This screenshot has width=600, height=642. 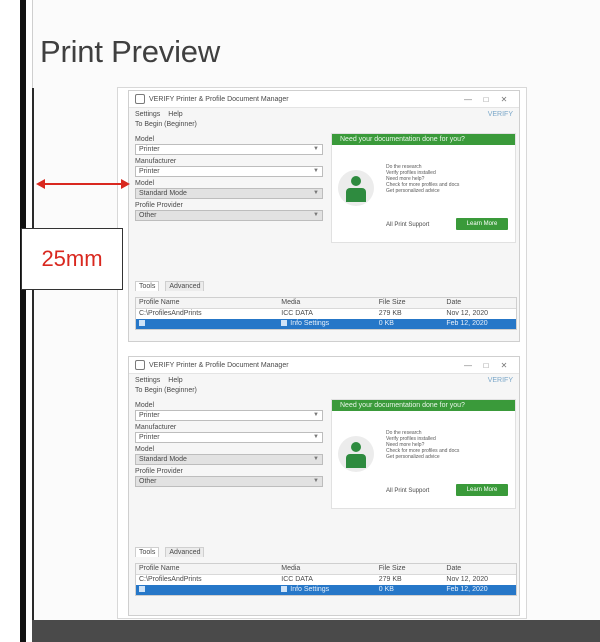 What do you see at coordinates (408, 491) in the screenshot?
I see `promo-subtext: All Print Support` at bounding box center [408, 491].